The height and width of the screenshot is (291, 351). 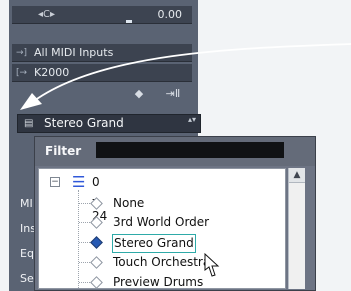 I want to click on pan-value: 0.00, so click(x=170, y=14).